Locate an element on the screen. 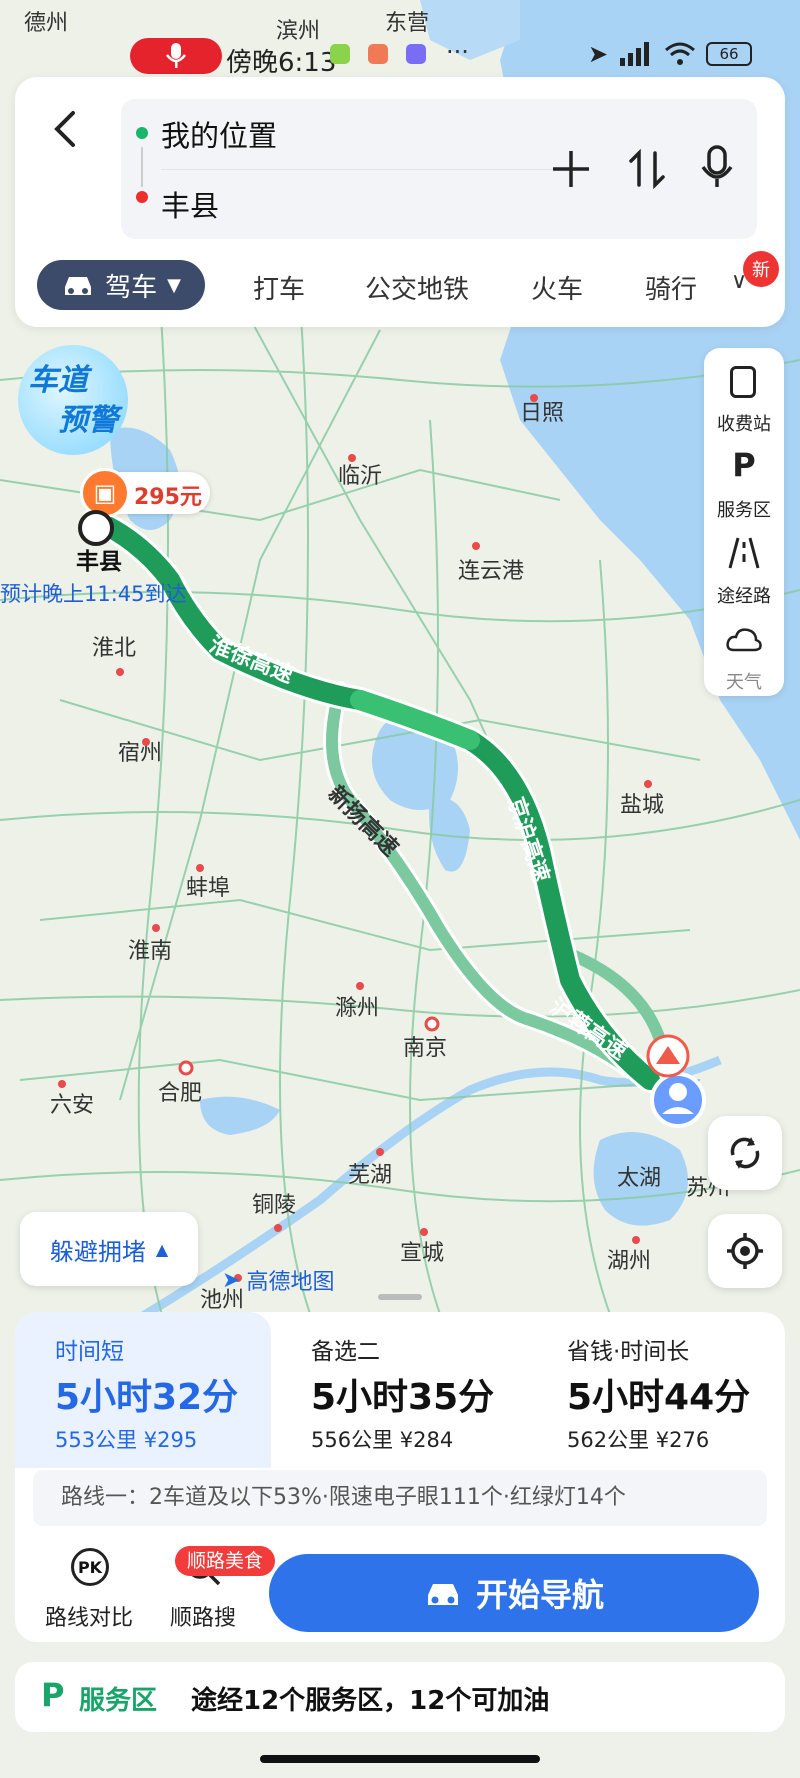  pk-icon: PK is located at coordinates (90, 1567).